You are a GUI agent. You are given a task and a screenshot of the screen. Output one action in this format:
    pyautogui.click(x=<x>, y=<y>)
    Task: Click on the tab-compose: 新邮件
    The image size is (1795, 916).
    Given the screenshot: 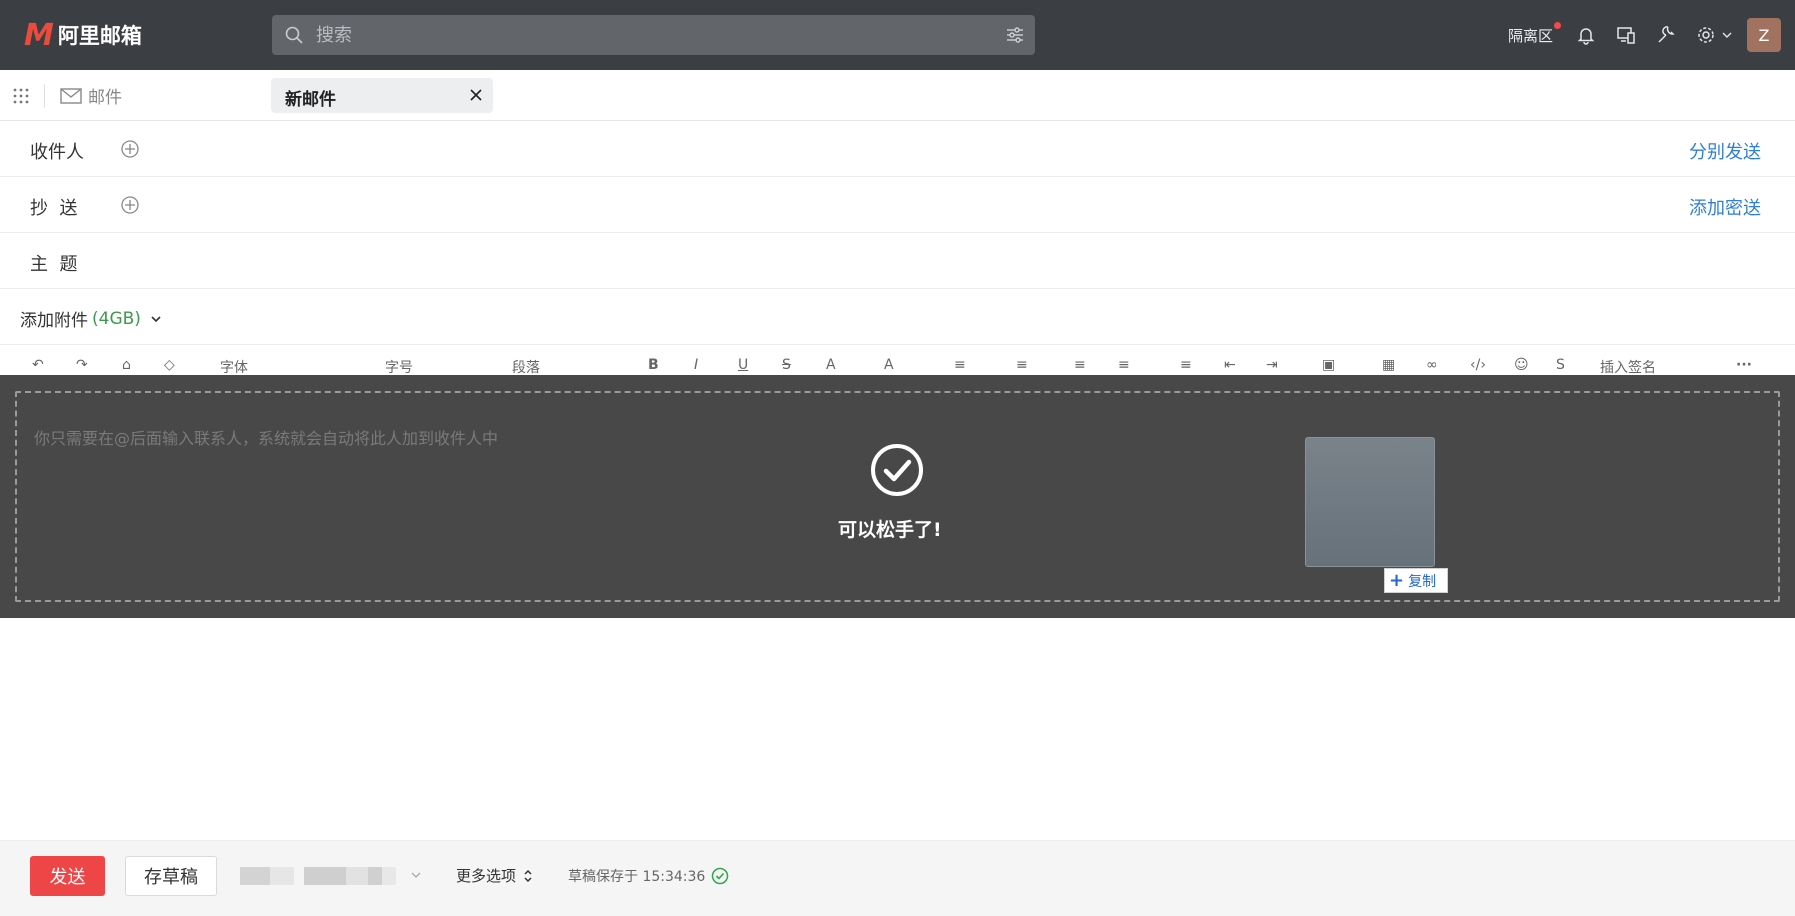 What is the action you would take?
    pyautogui.click(x=382, y=95)
    